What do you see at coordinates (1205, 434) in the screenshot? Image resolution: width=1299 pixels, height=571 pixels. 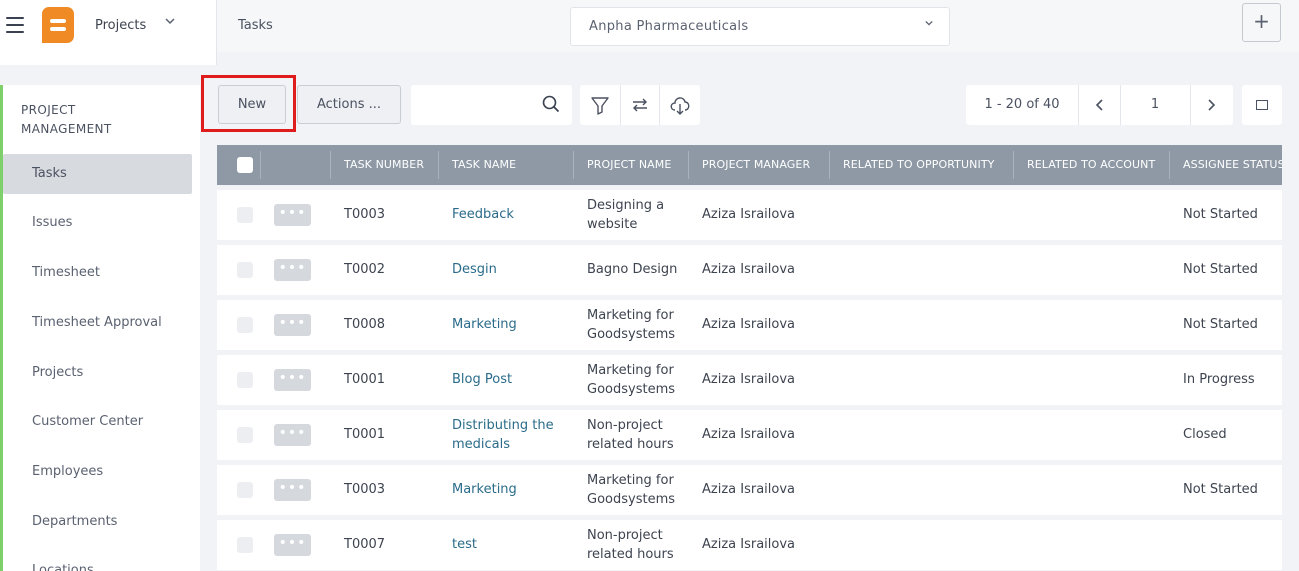 I see `assignee-status: Closed` at bounding box center [1205, 434].